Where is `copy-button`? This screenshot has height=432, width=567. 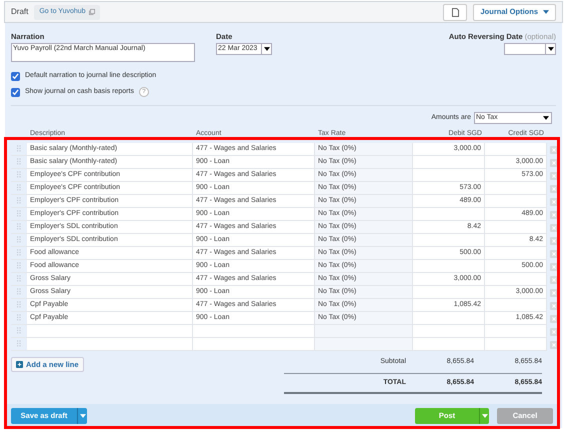
copy-button is located at coordinates (455, 12).